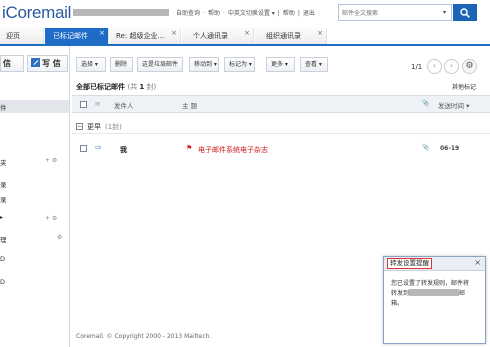 Image resolution: width=490 pixels, height=347 pixels. I want to click on sidebar-item-manage: 理, so click(3, 239).